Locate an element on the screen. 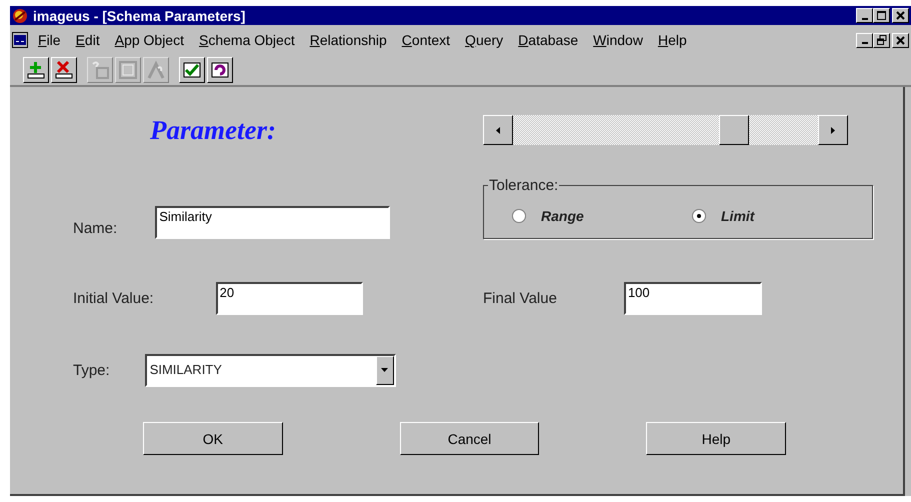  add-button is located at coordinates (36, 70).